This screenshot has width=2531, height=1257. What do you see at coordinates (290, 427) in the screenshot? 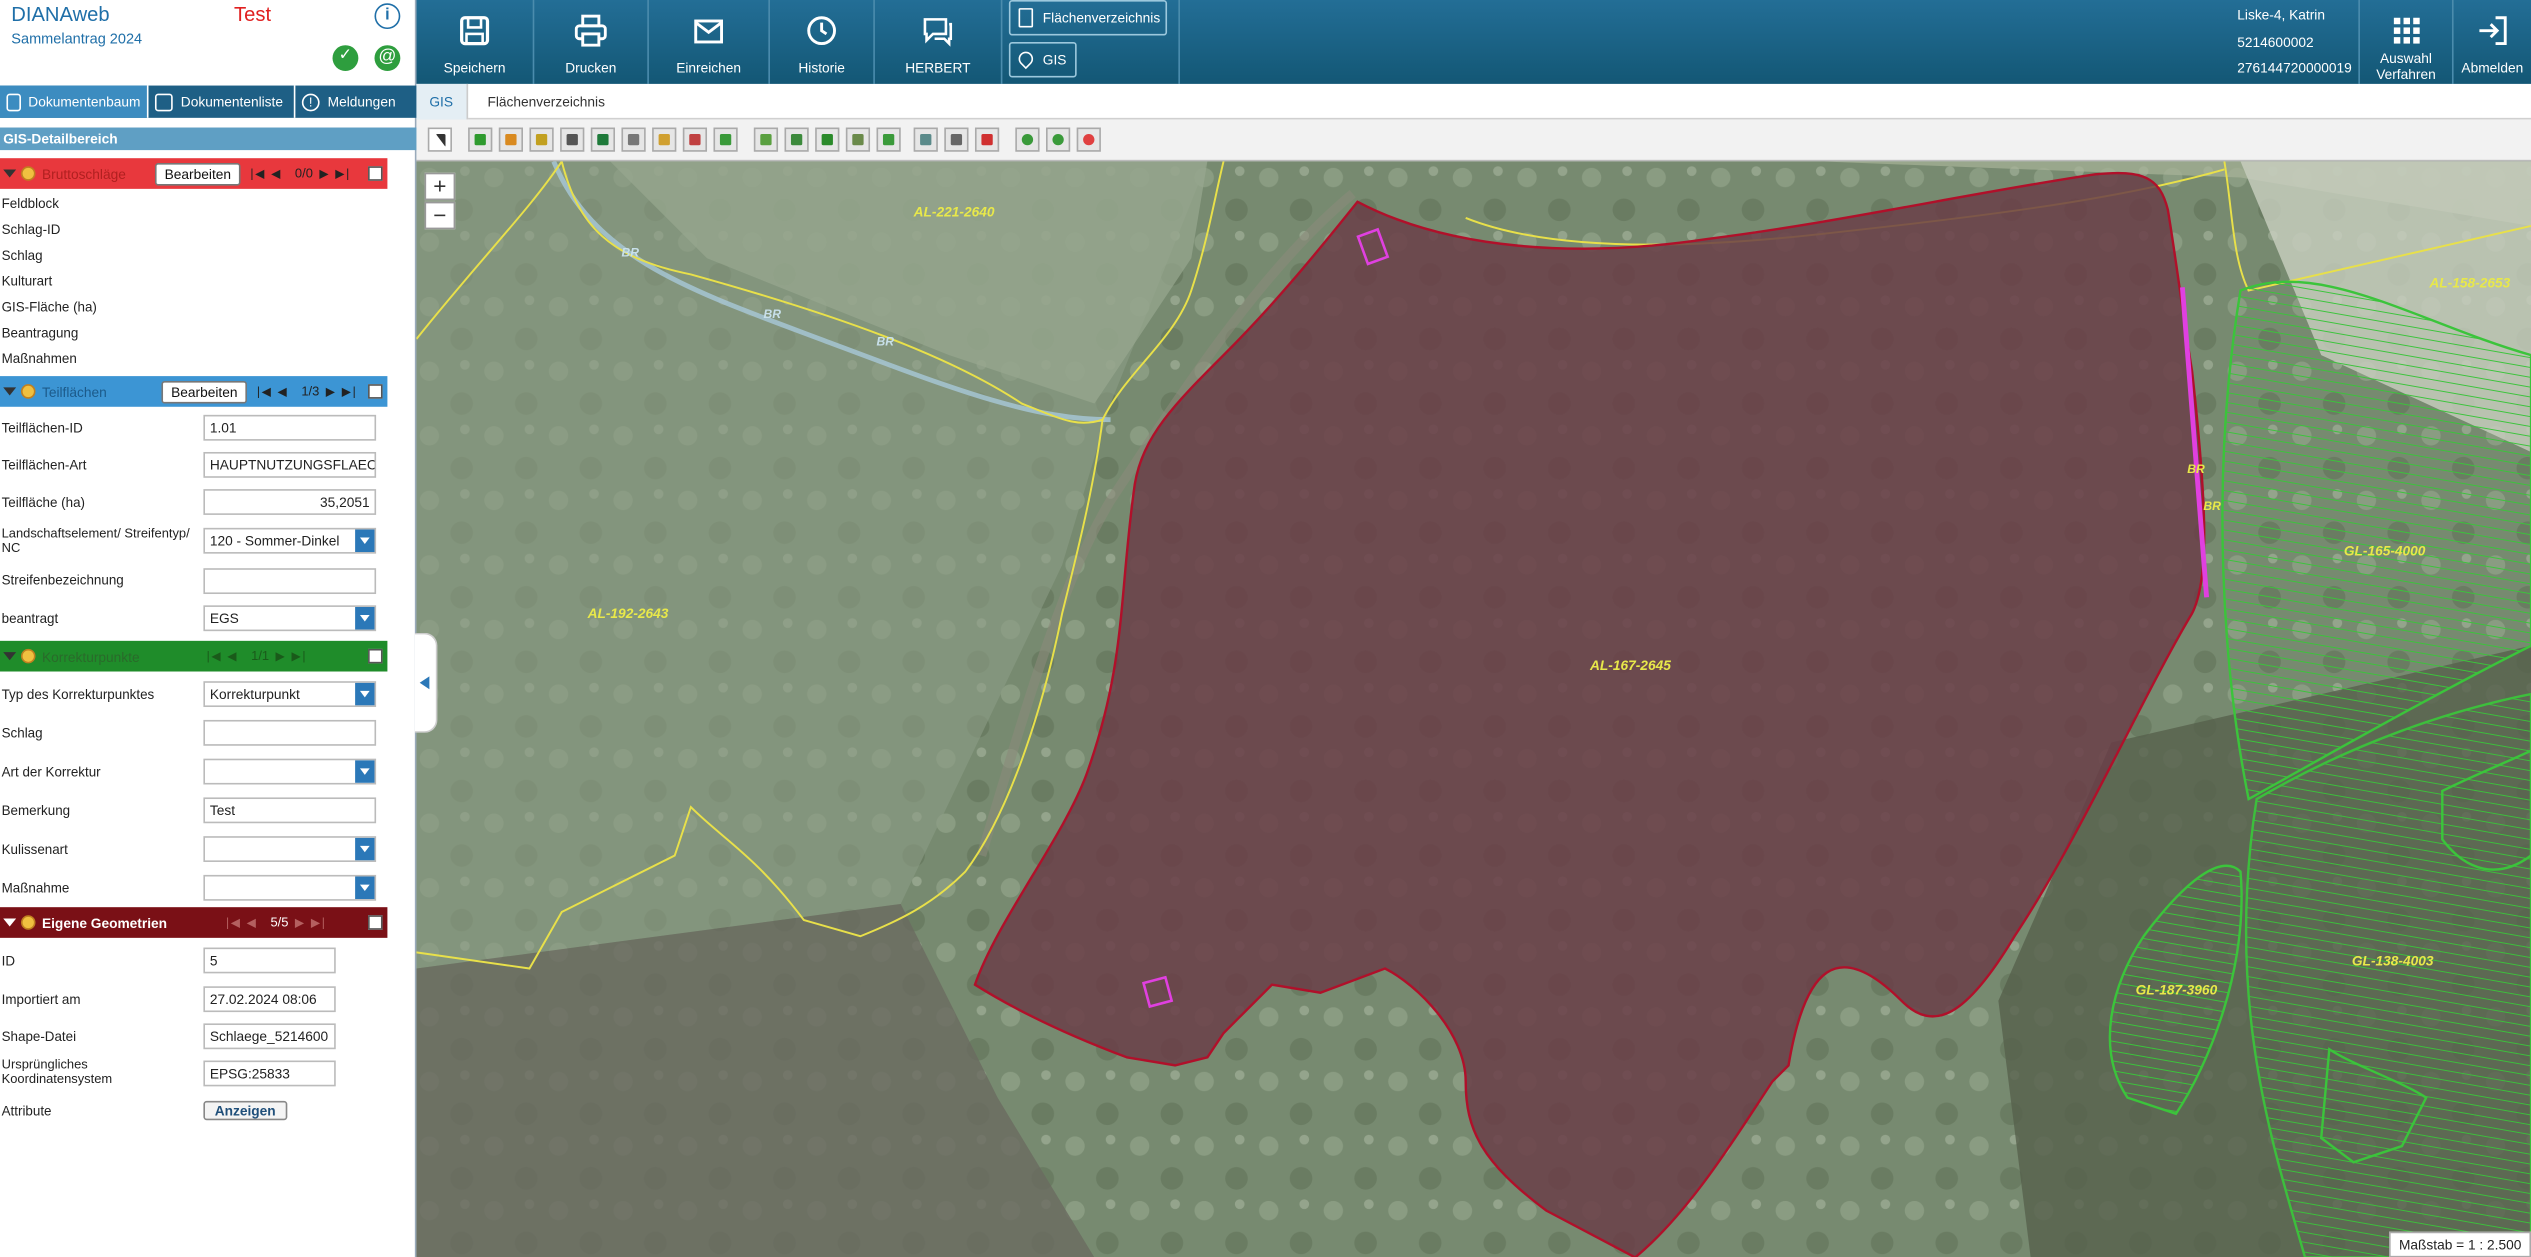
I see `teilflaechen-id-field: 1.01` at bounding box center [290, 427].